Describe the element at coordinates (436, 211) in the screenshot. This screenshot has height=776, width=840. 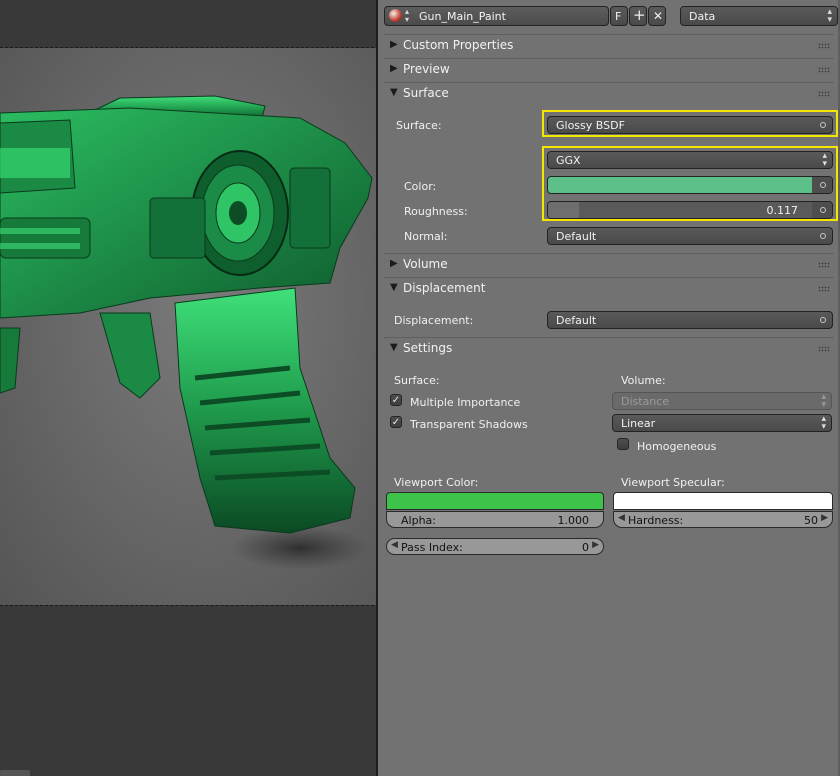
I see `roughness-label: Roughness:` at that location.